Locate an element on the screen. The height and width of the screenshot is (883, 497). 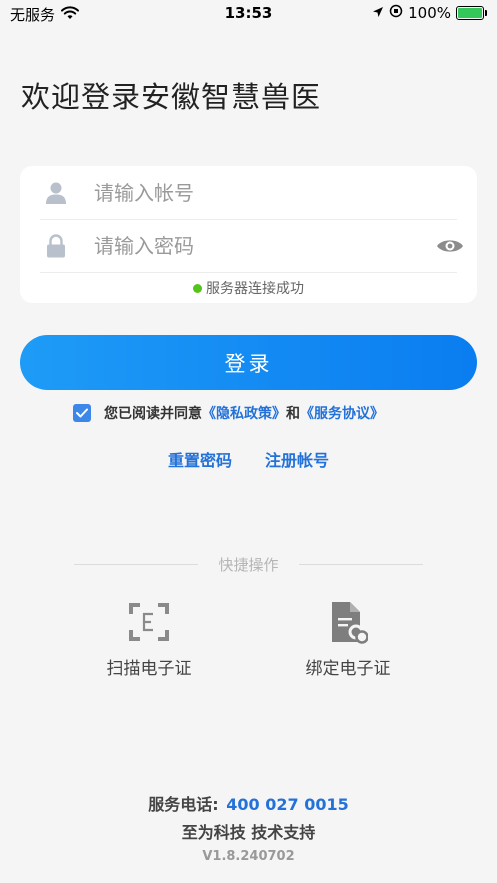
privacy-policy-link: 《隐私政策》 is located at coordinates (244, 413).